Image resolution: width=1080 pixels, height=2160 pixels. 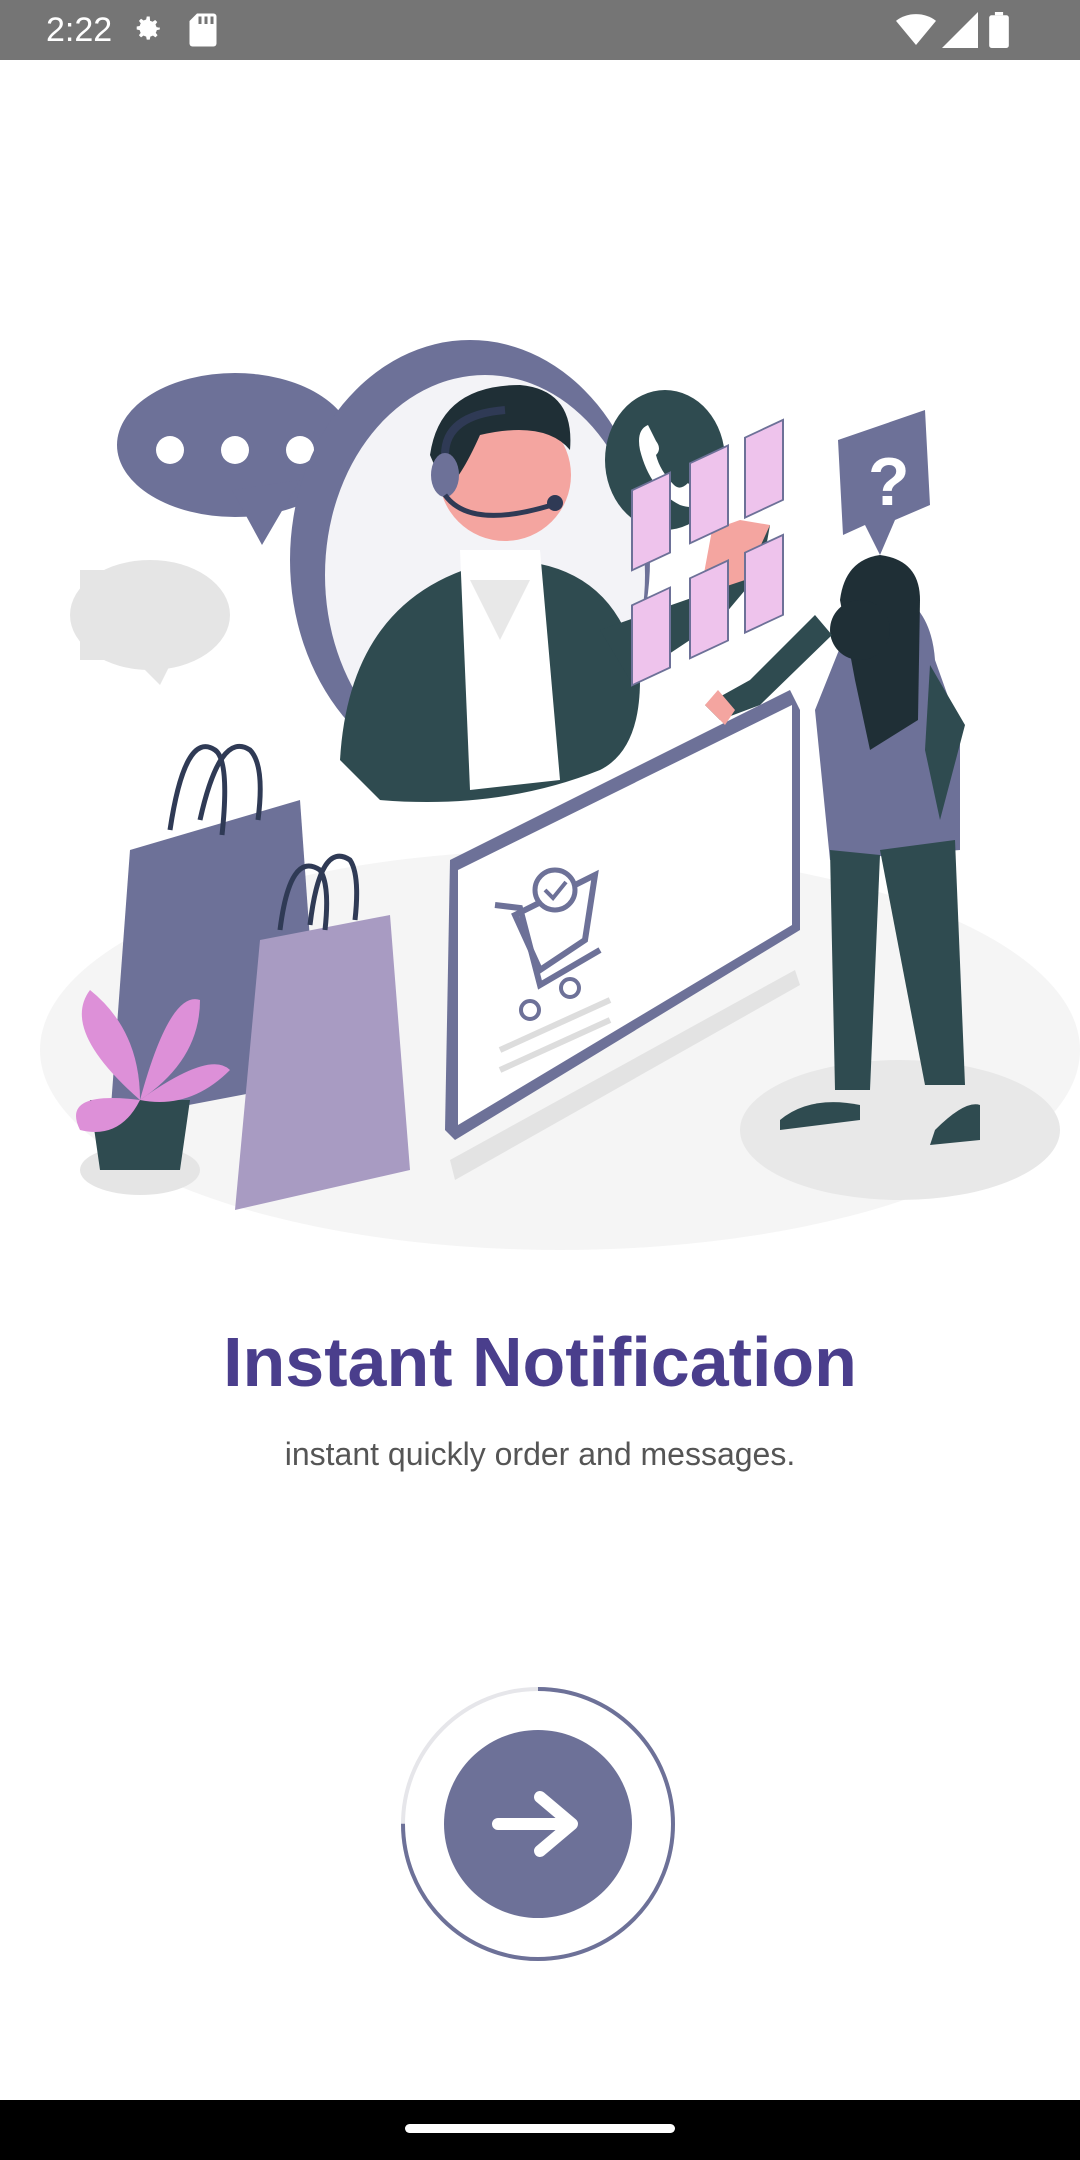 What do you see at coordinates (535, 1824) in the screenshot?
I see `arrow-right-icon` at bounding box center [535, 1824].